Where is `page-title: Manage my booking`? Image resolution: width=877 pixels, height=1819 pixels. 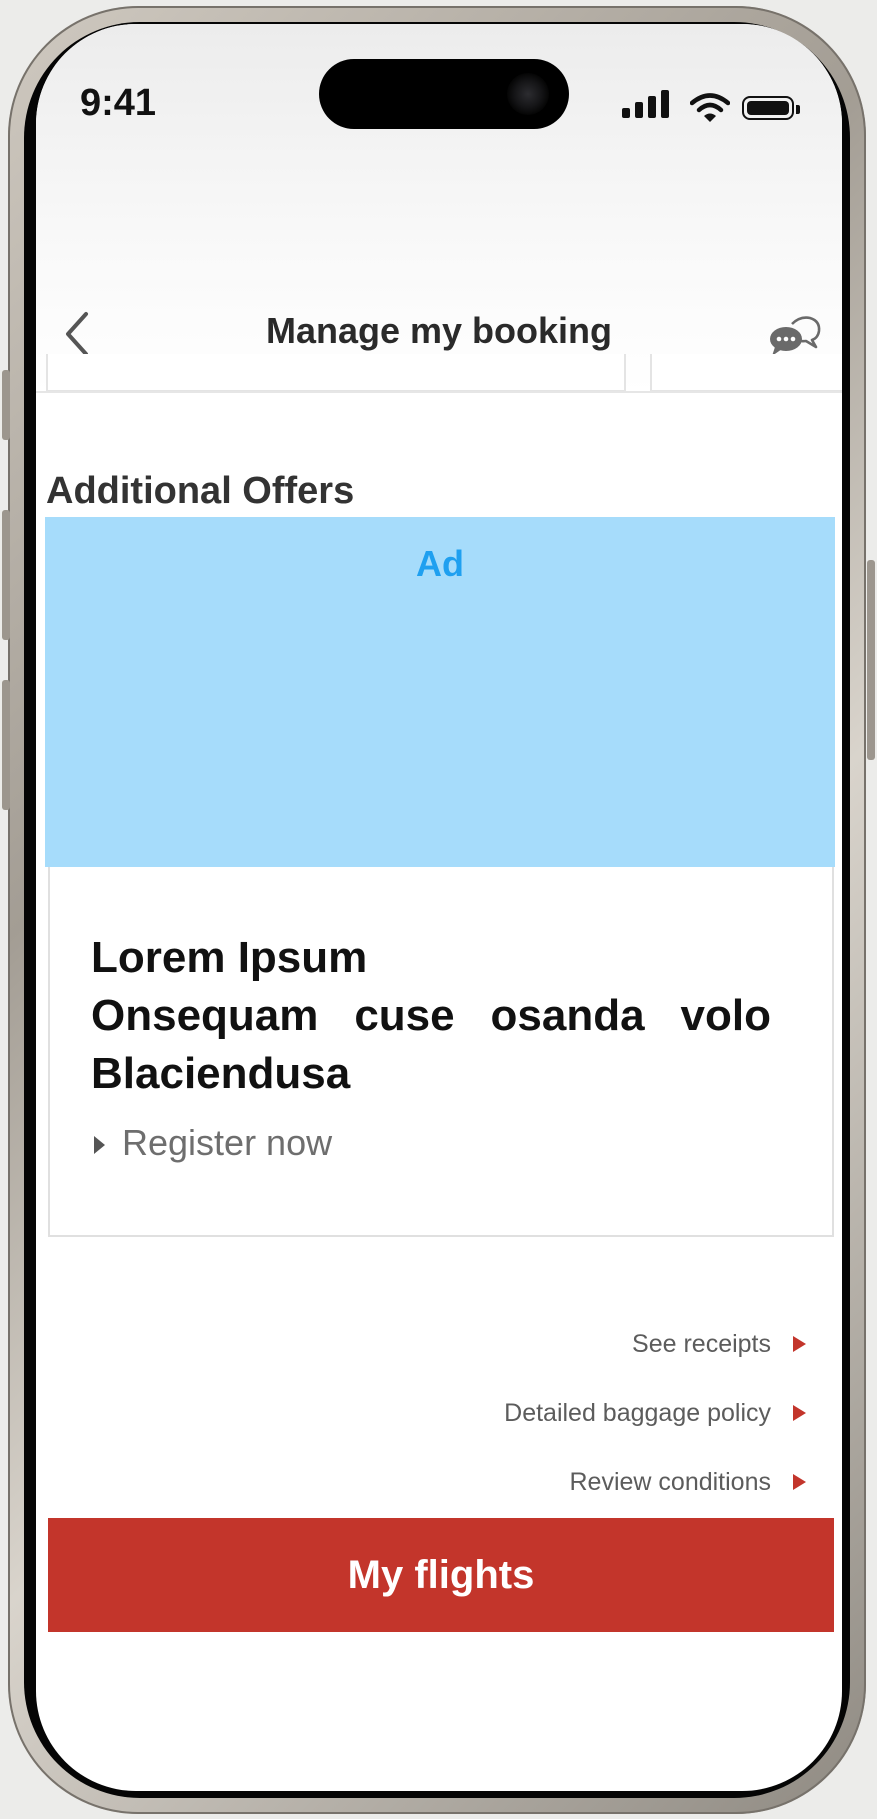
page-title: Manage my booking is located at coordinates (439, 330).